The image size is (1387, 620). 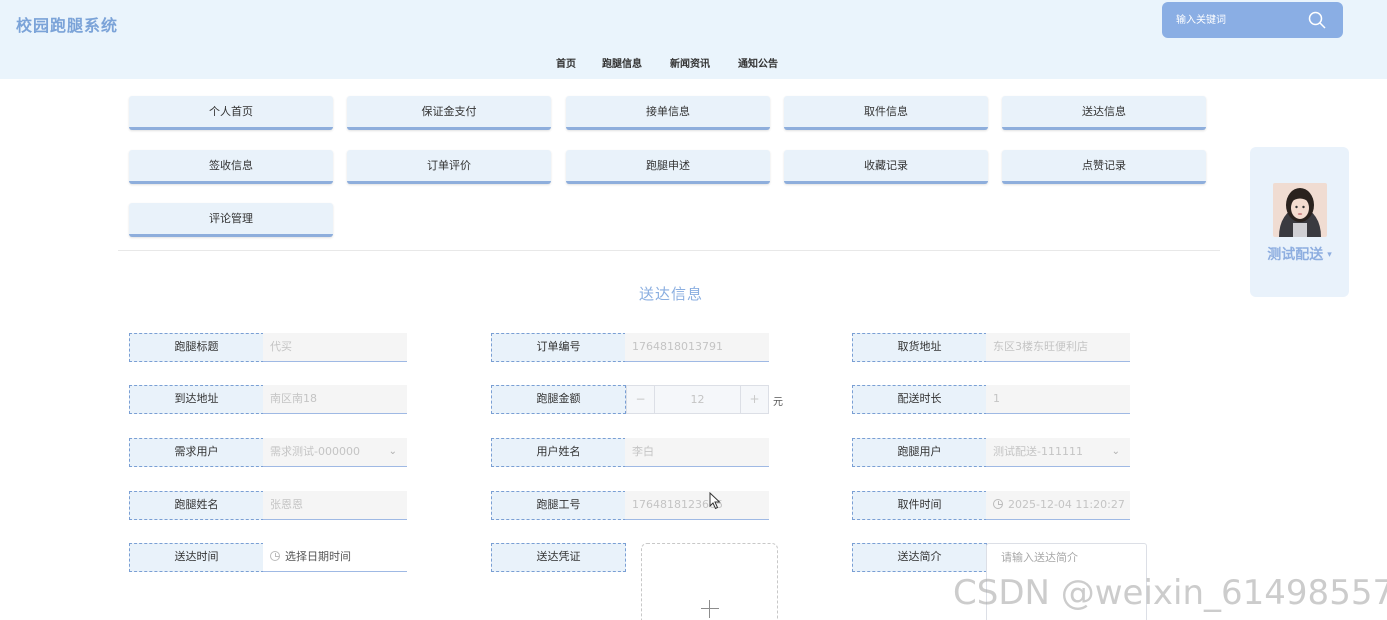 I want to click on search-input, so click(x=1236, y=20).